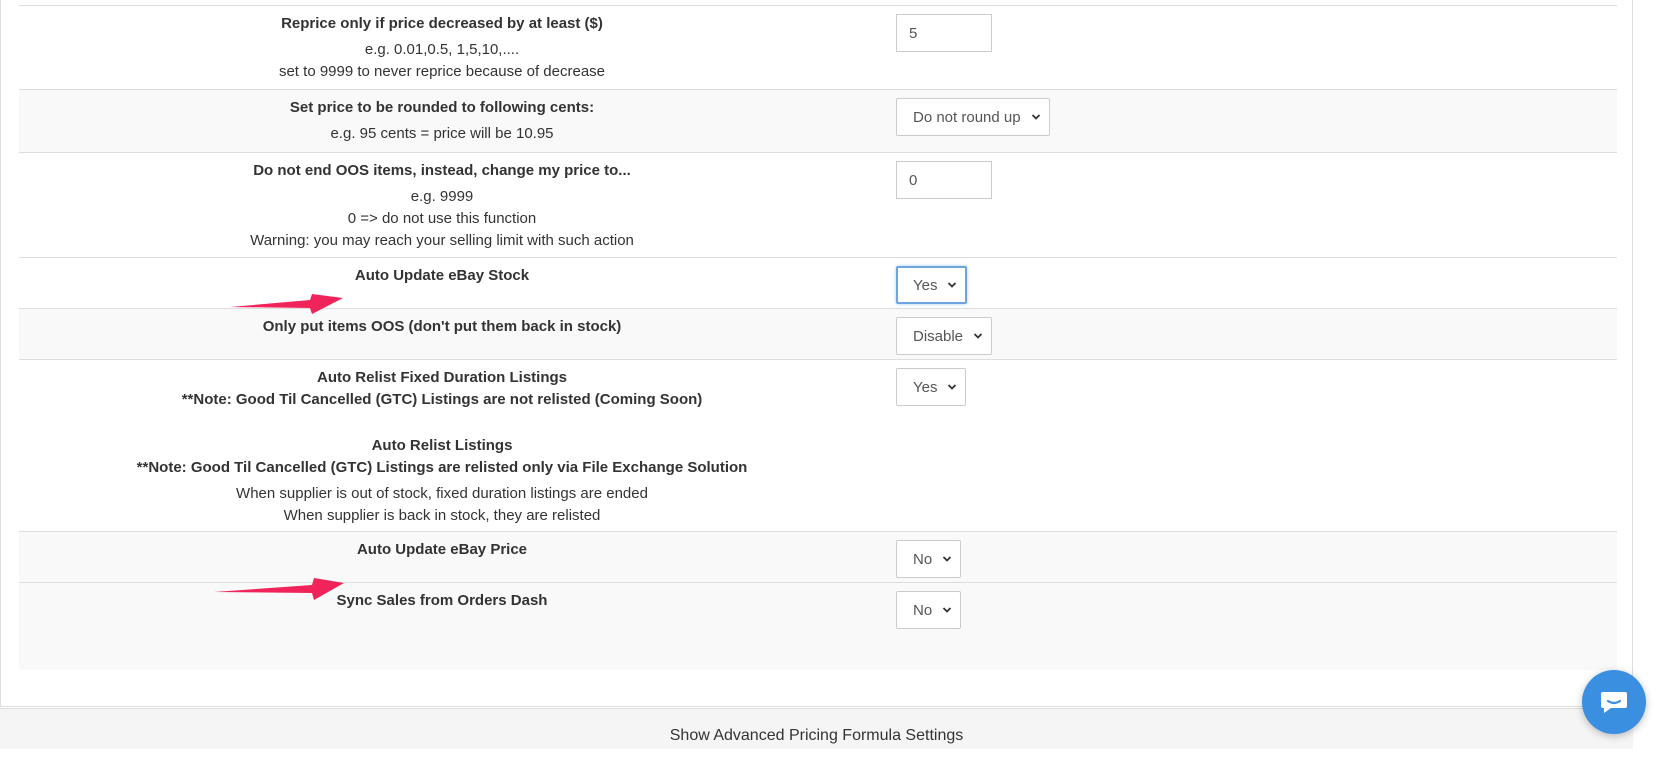 This screenshot has width=1669, height=763. Describe the element at coordinates (967, 117) in the screenshot. I see `round-cents-value: Do not round up` at that location.